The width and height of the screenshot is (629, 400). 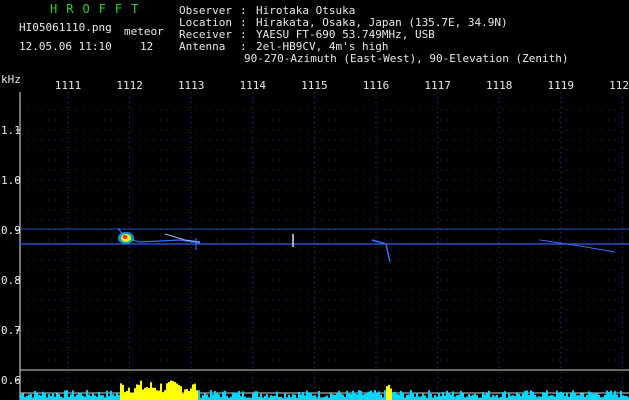 I want to click on y-tick-label: 0.8, so click(x=11, y=280).